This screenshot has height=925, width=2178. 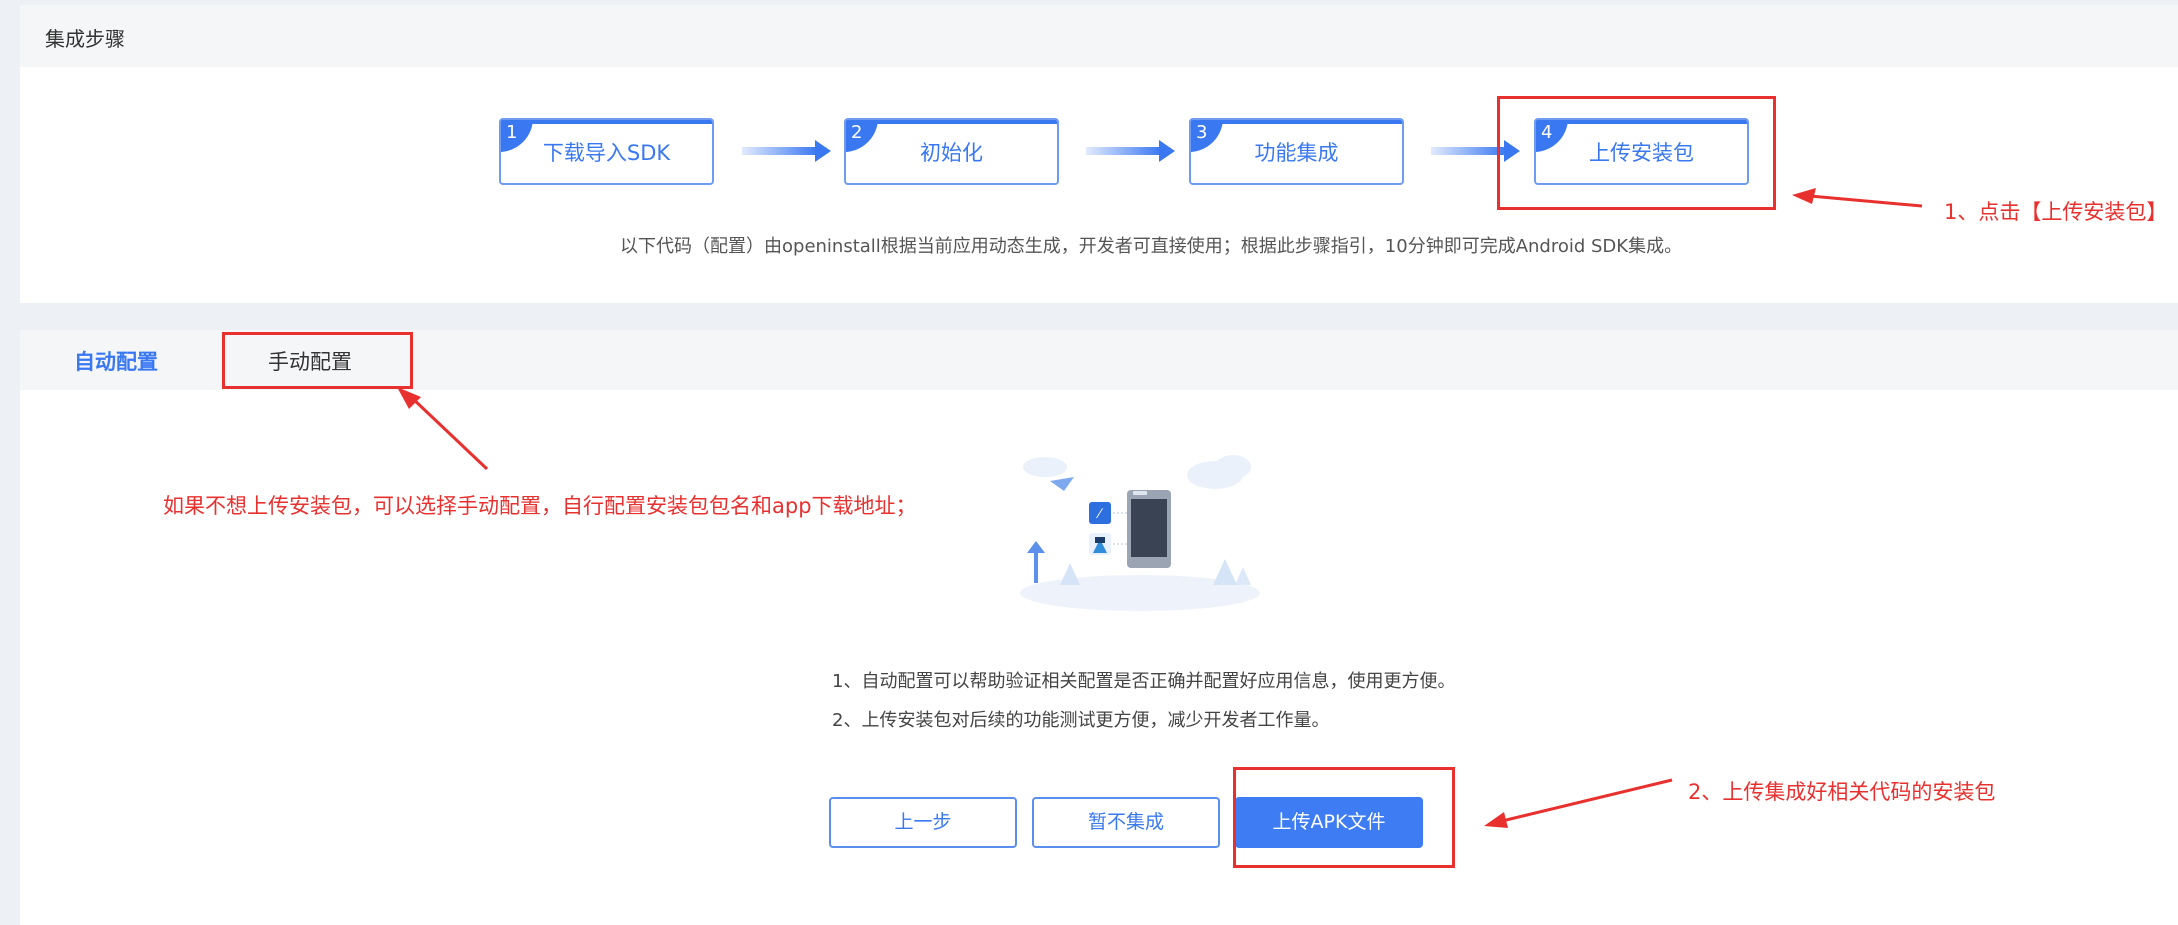 What do you see at coordinates (116, 361) in the screenshot?
I see `tab-auto-config: 自动配置` at bounding box center [116, 361].